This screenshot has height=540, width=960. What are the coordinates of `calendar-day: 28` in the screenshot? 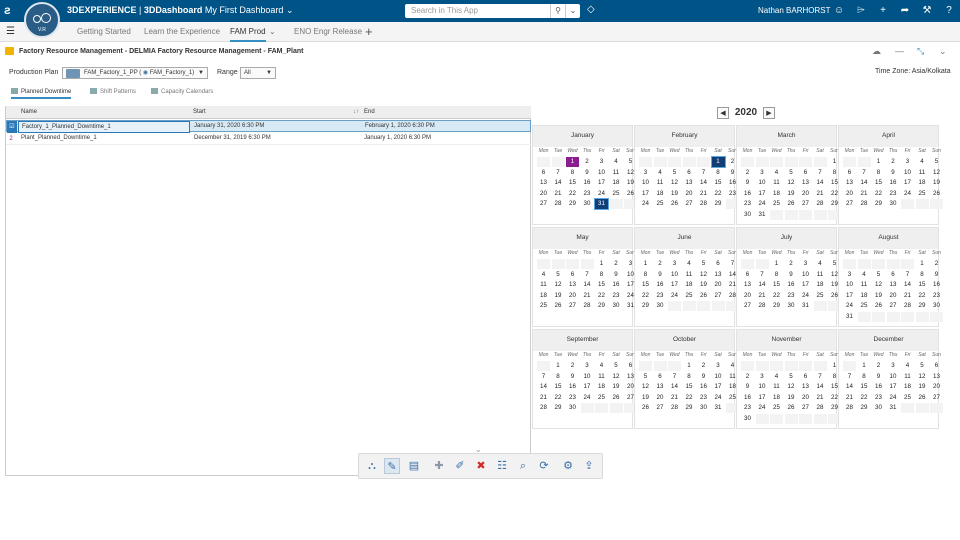 It's located at (820, 204).